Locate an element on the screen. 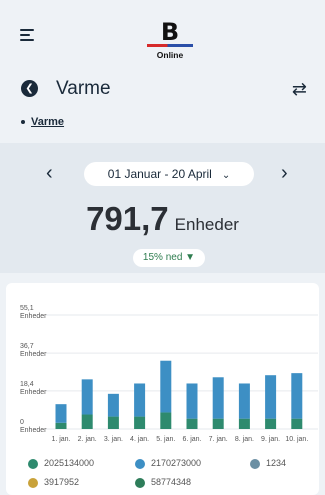 This screenshot has width=325, height=495. logo: B Online is located at coordinates (170, 41).